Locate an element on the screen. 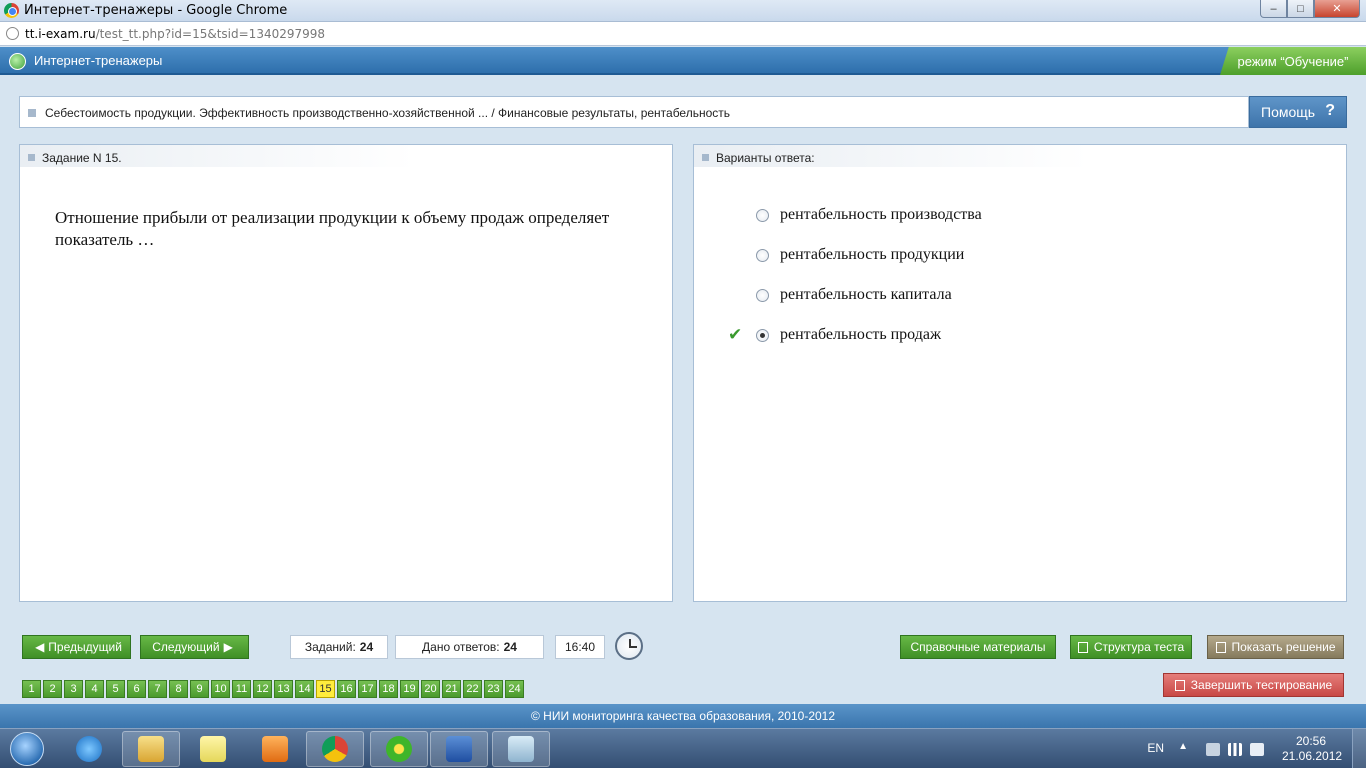 This screenshot has height=768, width=1366. sticky-notes-taskbar-button is located at coordinates (213, 749).